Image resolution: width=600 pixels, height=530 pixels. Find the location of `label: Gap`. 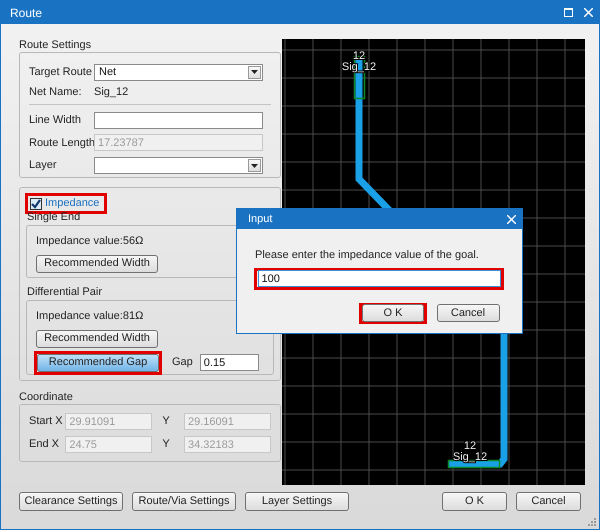

label: Gap is located at coordinates (182, 362).